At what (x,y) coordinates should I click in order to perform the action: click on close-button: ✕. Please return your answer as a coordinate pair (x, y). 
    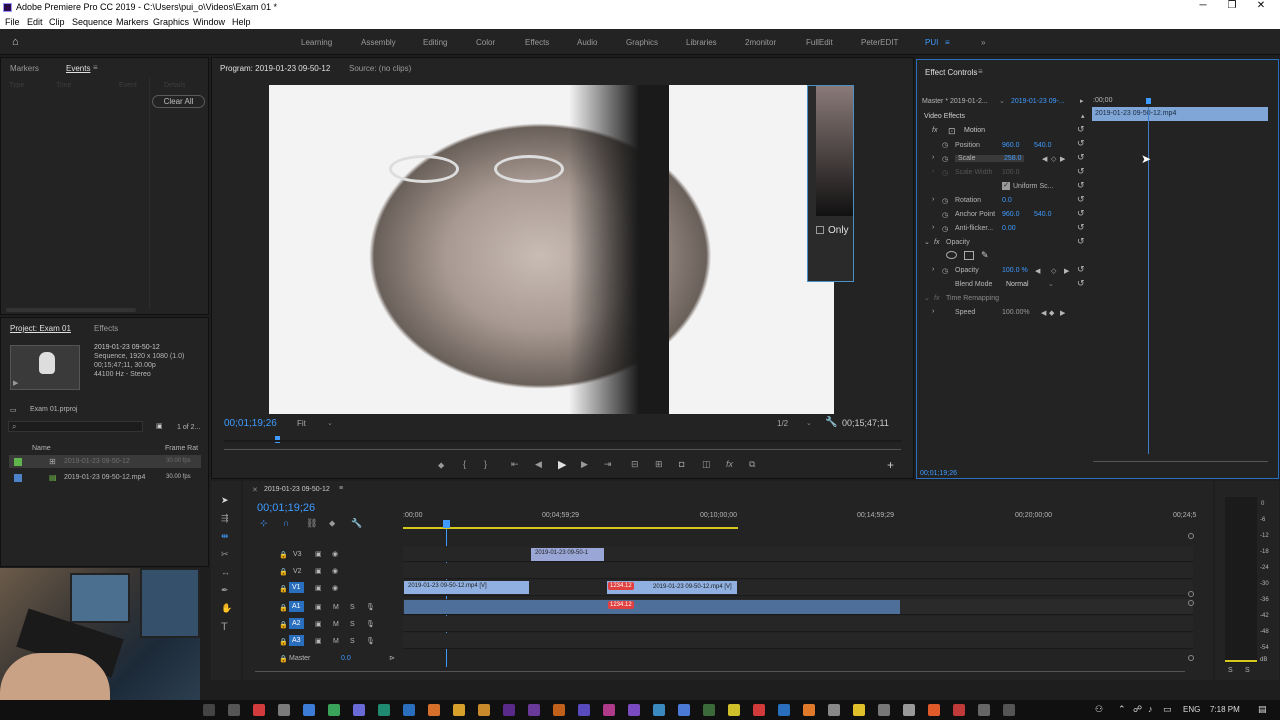
    Looking at the image, I should click on (1261, 5).